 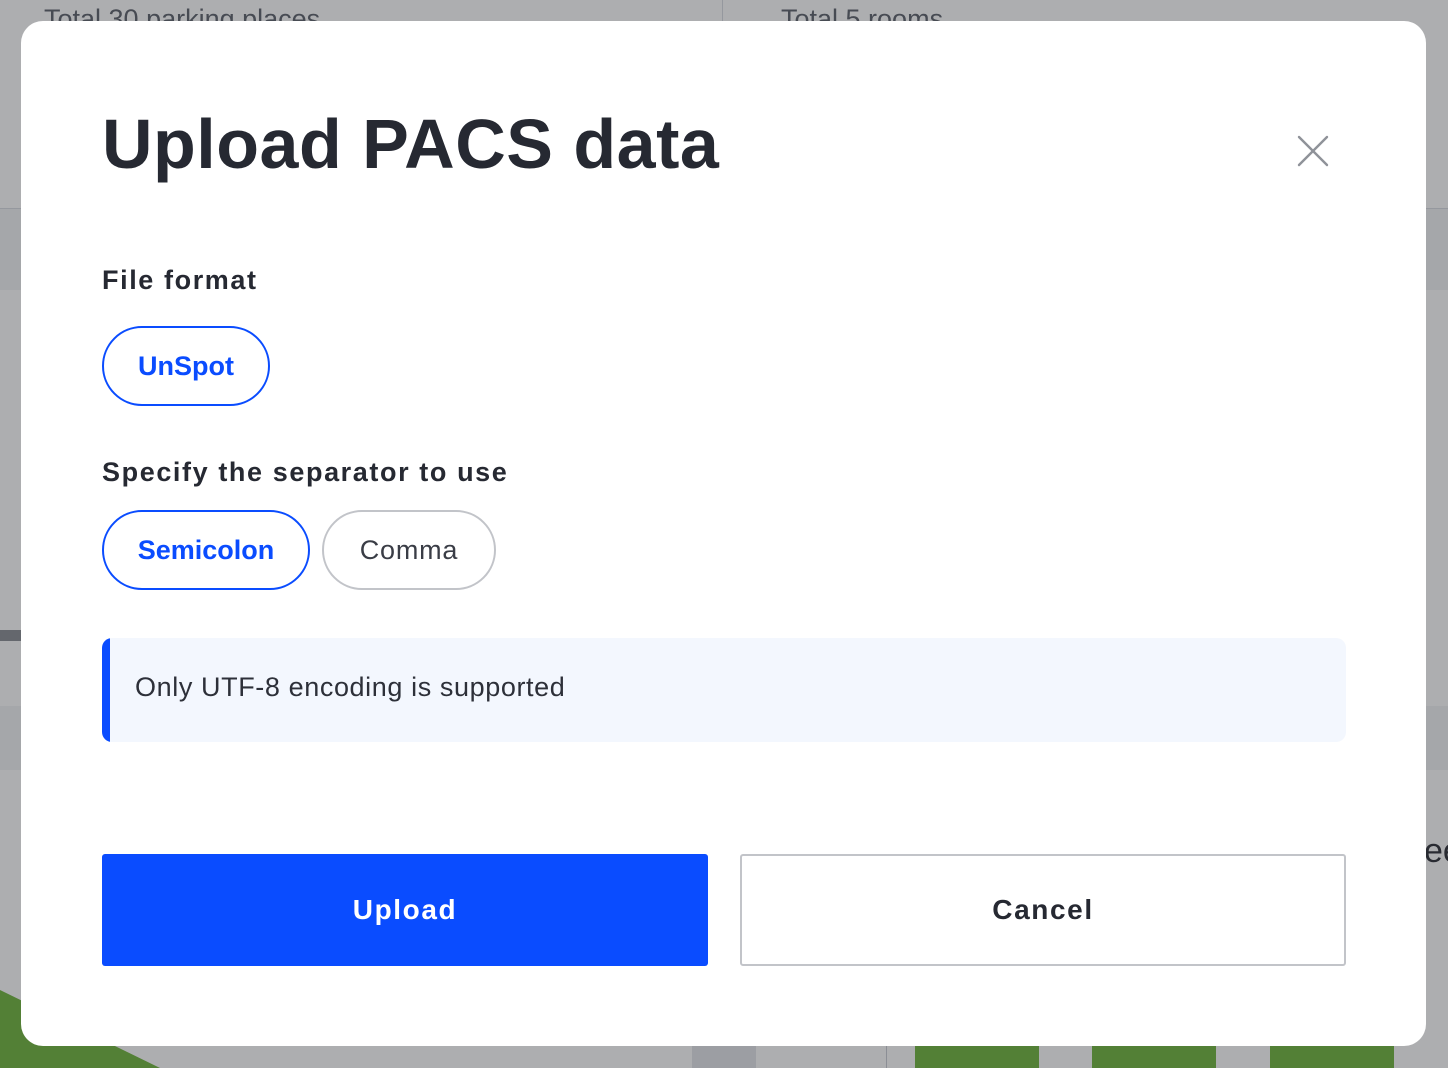 I want to click on close-icon, so click(x=1313, y=151).